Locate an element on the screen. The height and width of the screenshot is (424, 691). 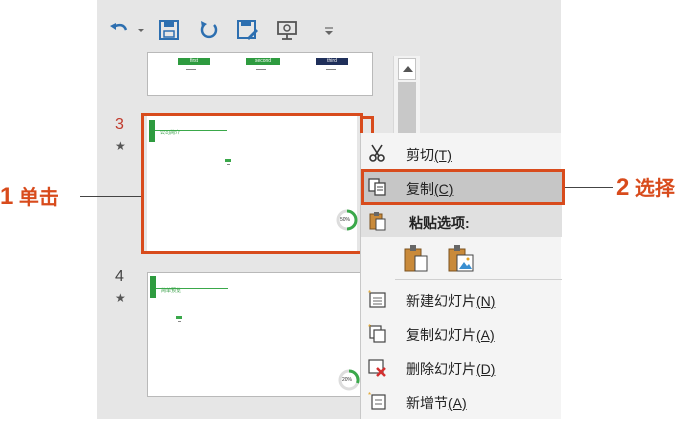
quick-access-toolbar is located at coordinates (329, 28).